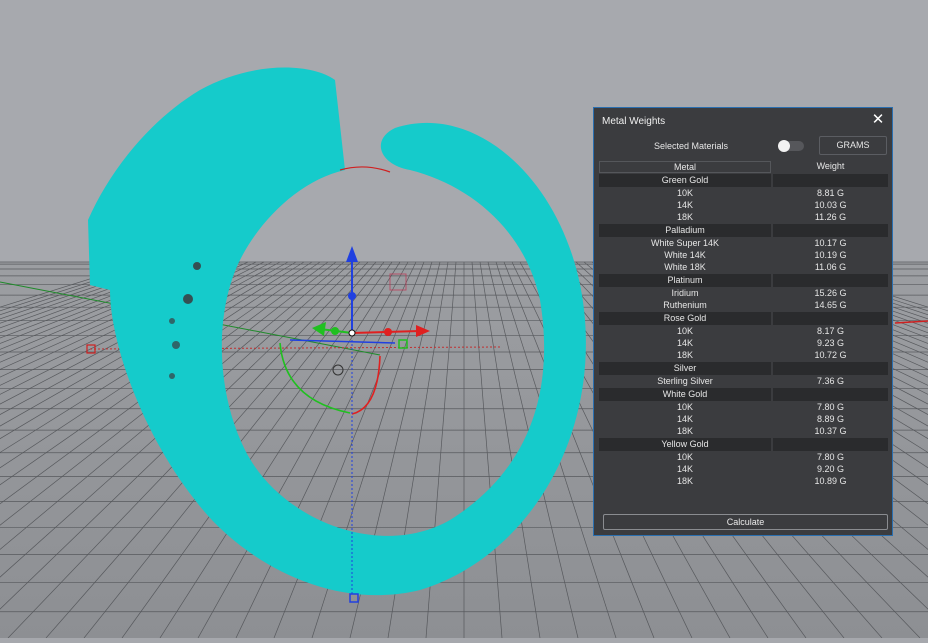 The height and width of the screenshot is (643, 928). I want to click on table-header: Metal Weight, so click(743, 167).